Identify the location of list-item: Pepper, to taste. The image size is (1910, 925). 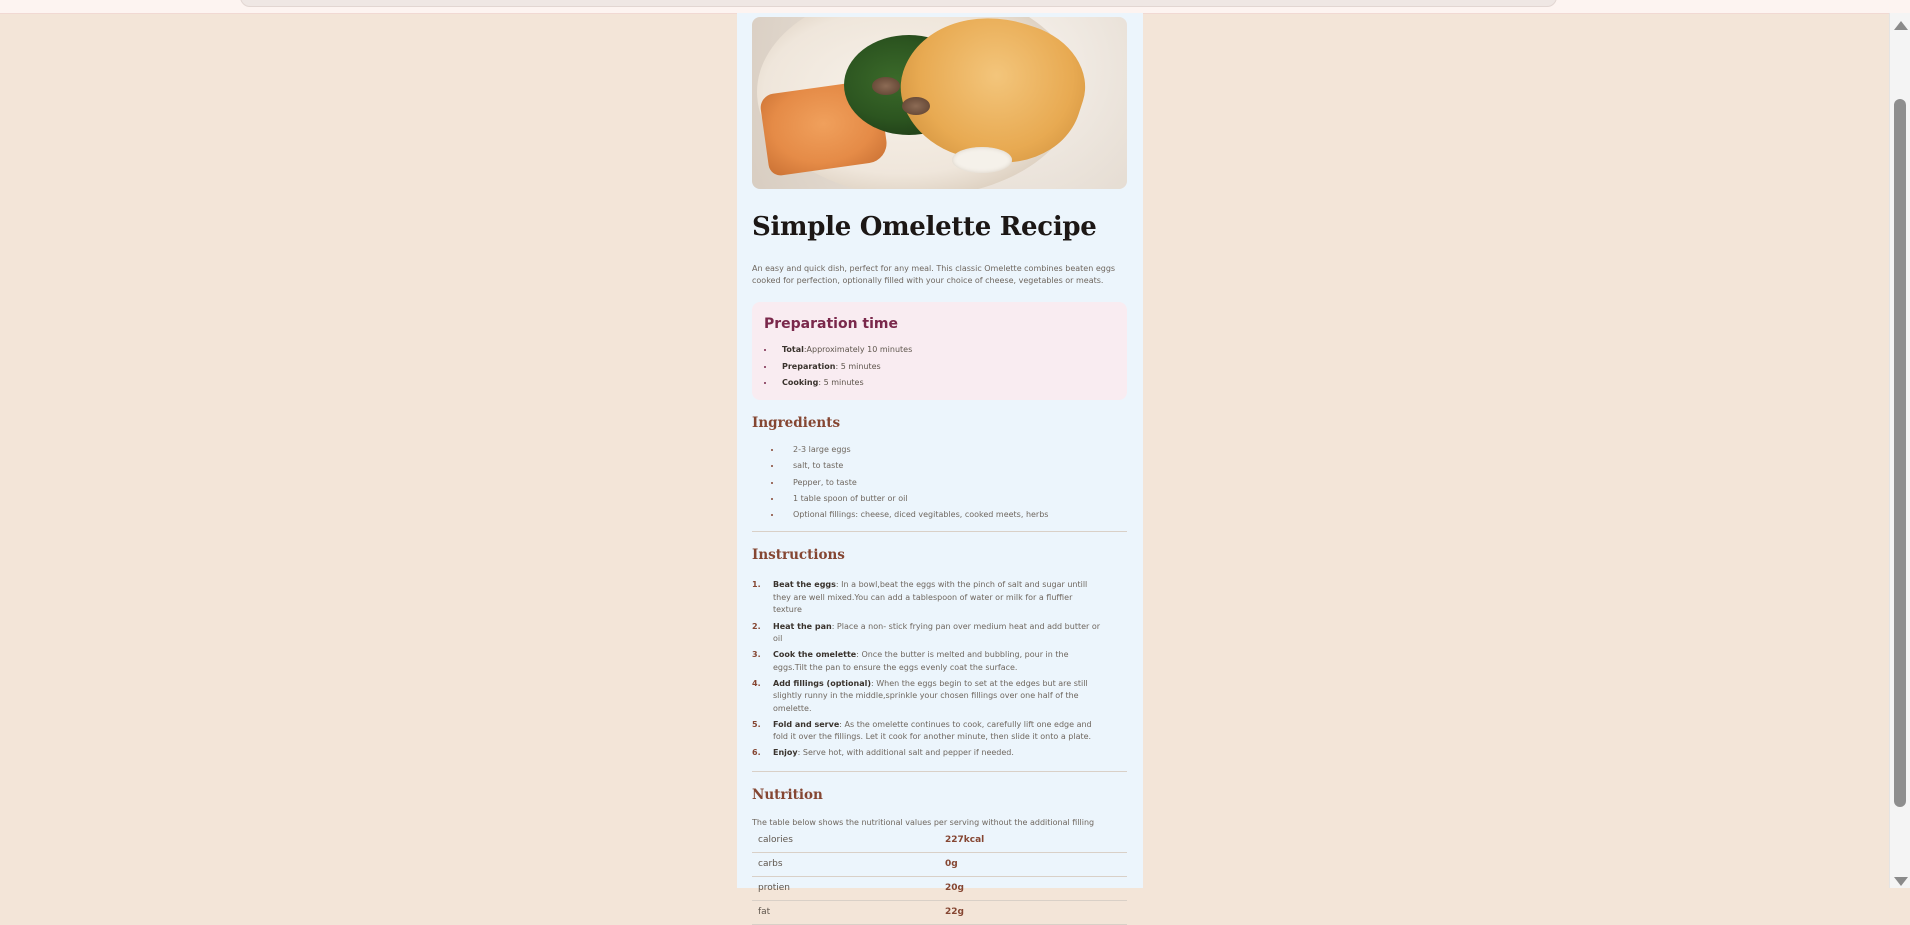
(940, 483).